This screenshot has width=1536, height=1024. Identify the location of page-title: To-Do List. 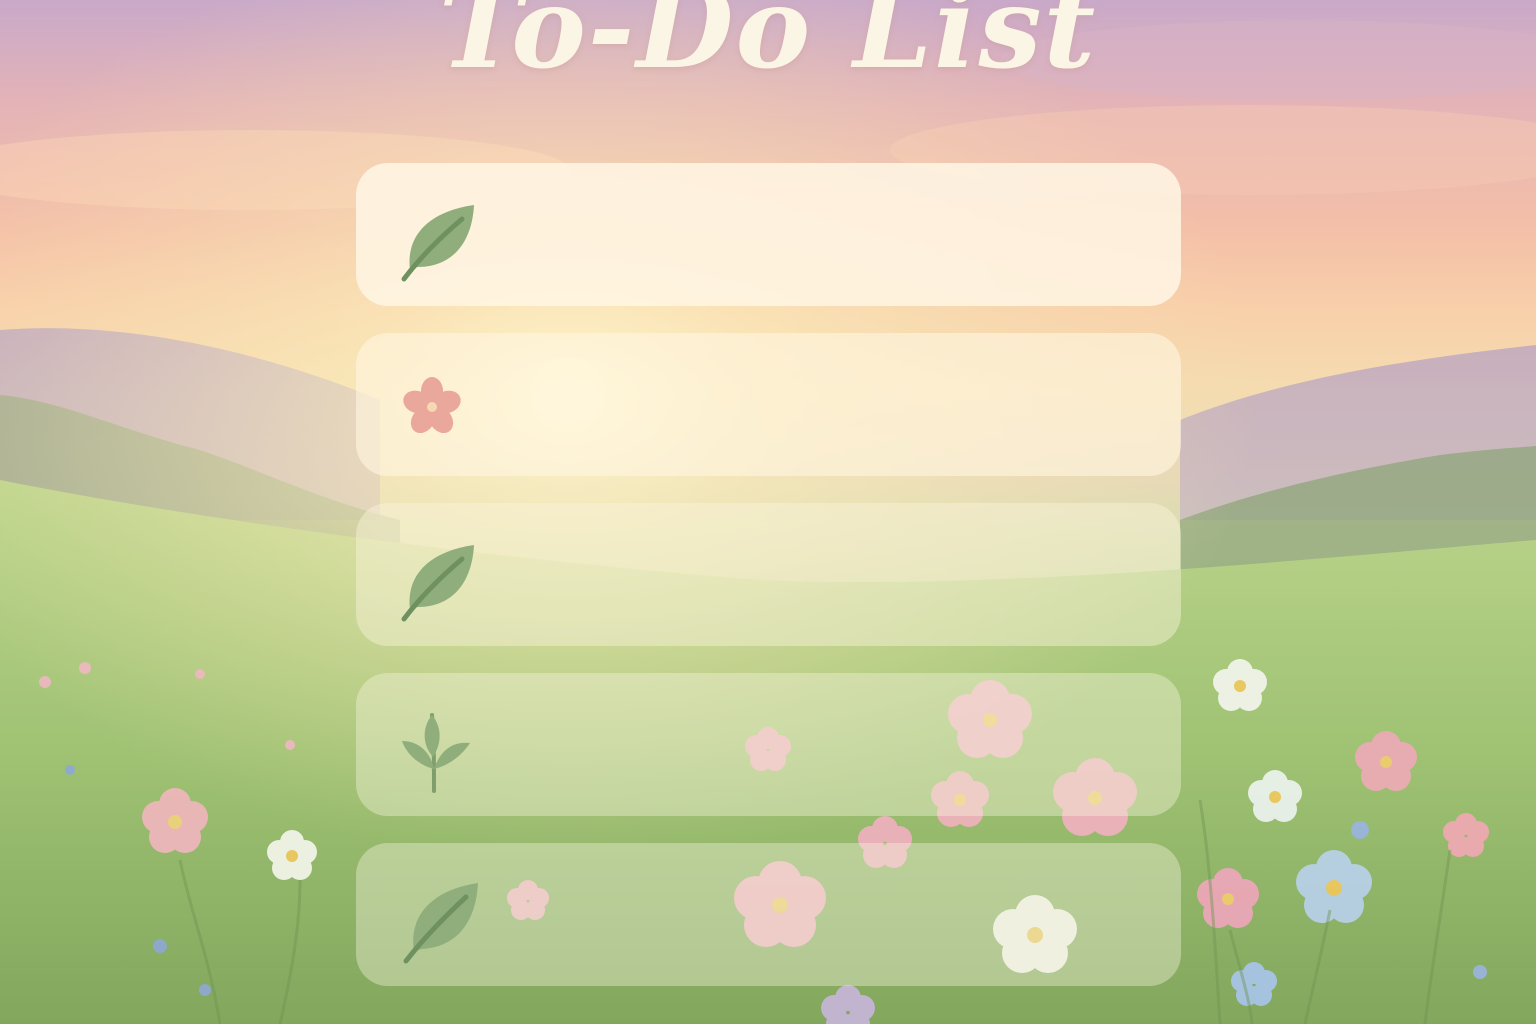
(768, 47).